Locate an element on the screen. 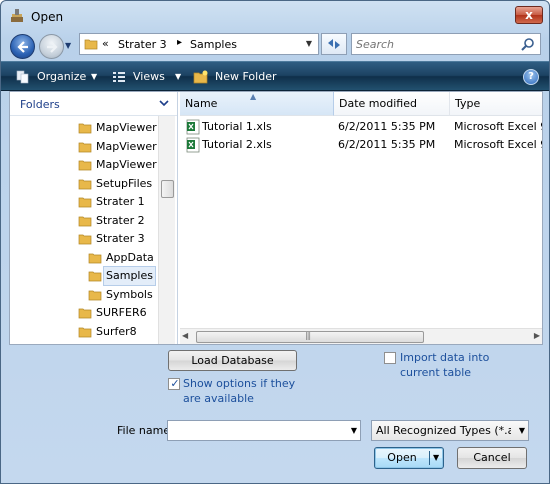  files-hscrollbar: ◀ ||| ▶ is located at coordinates (361, 336).